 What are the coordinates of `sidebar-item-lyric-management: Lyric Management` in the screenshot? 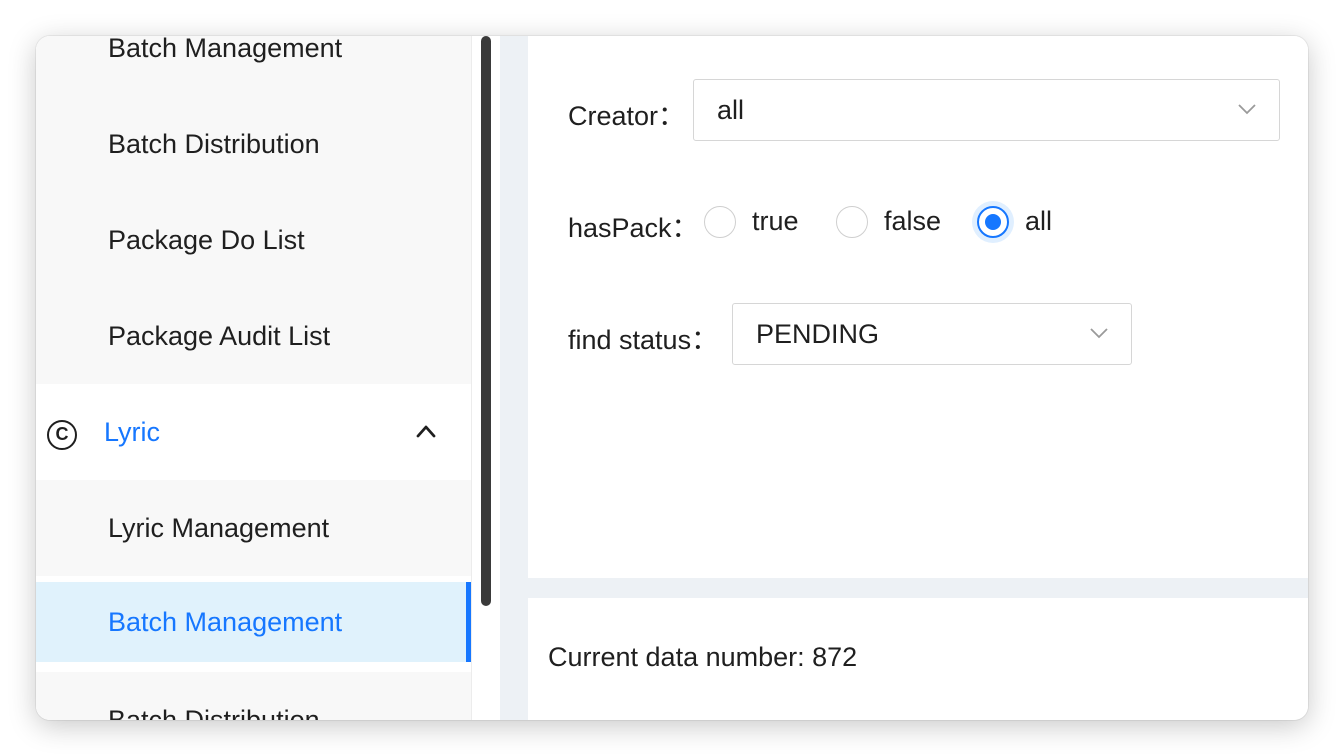 It's located at (253, 528).